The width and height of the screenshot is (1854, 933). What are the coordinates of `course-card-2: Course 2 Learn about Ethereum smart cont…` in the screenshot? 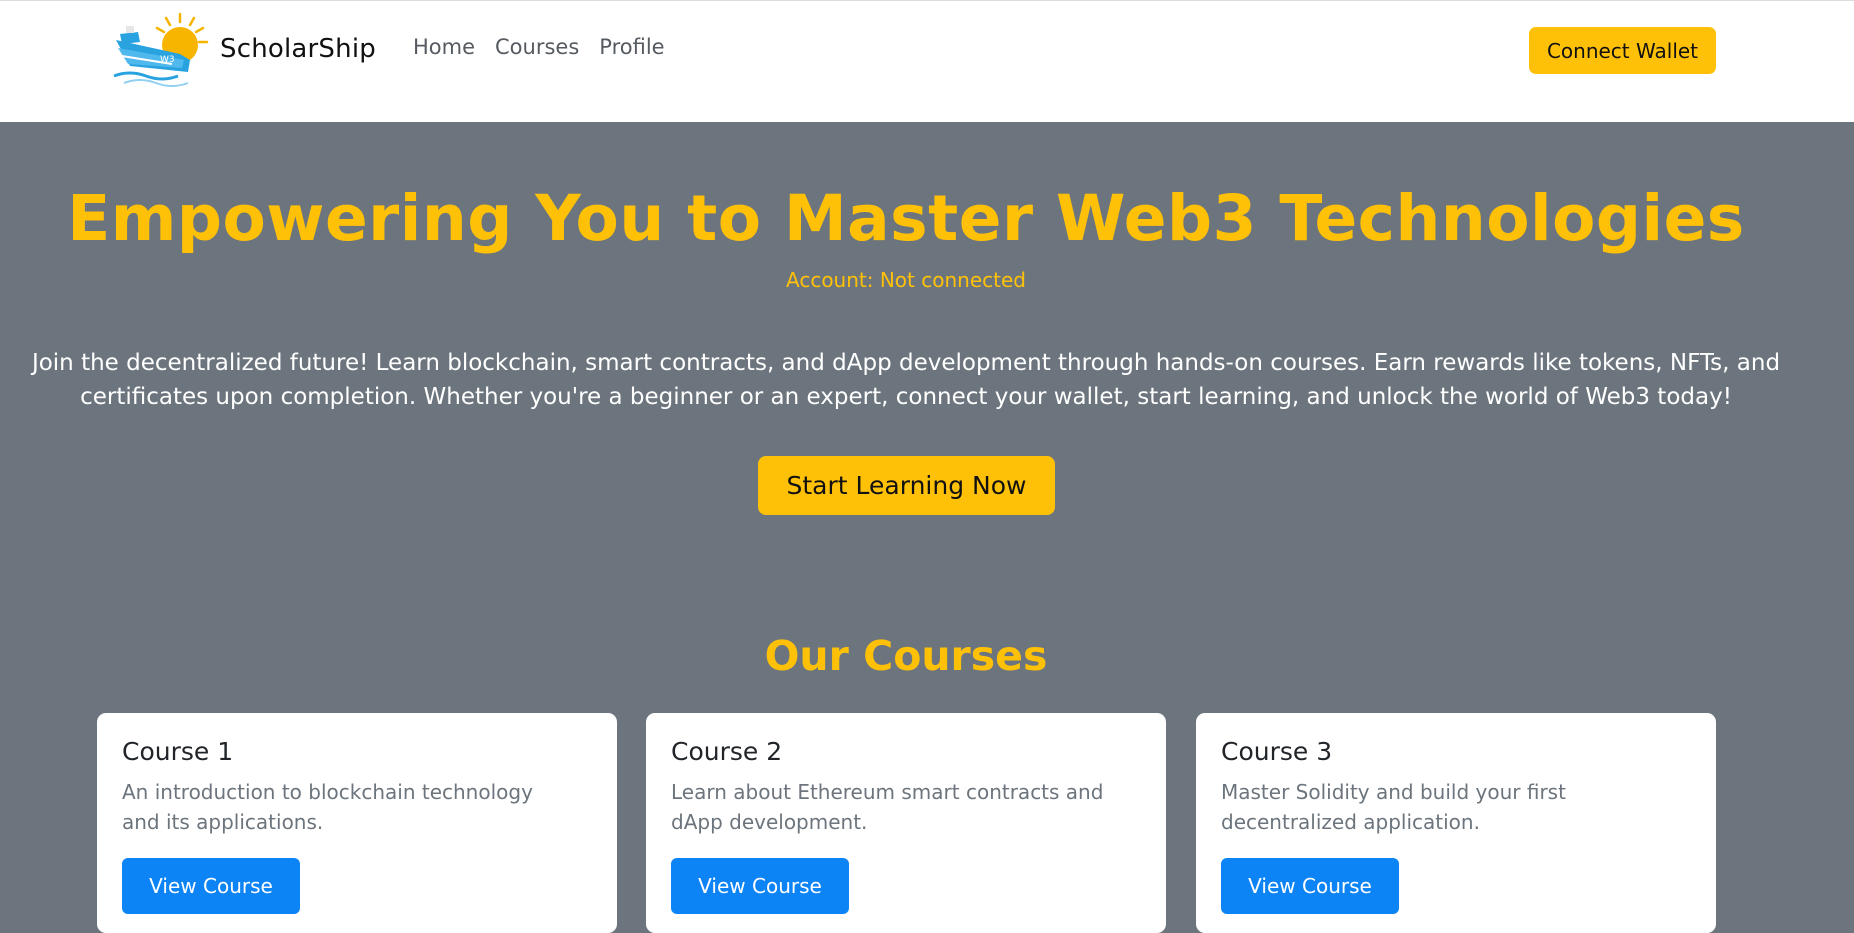 It's located at (906, 823).